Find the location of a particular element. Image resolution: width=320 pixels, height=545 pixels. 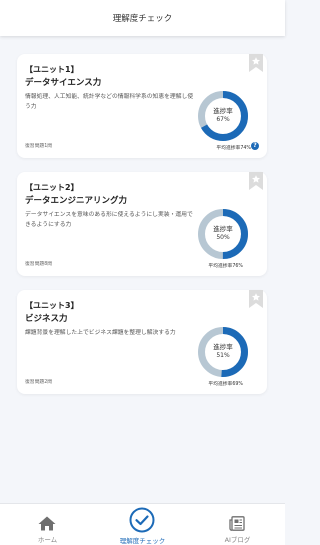

home-icon is located at coordinates (47, 523).